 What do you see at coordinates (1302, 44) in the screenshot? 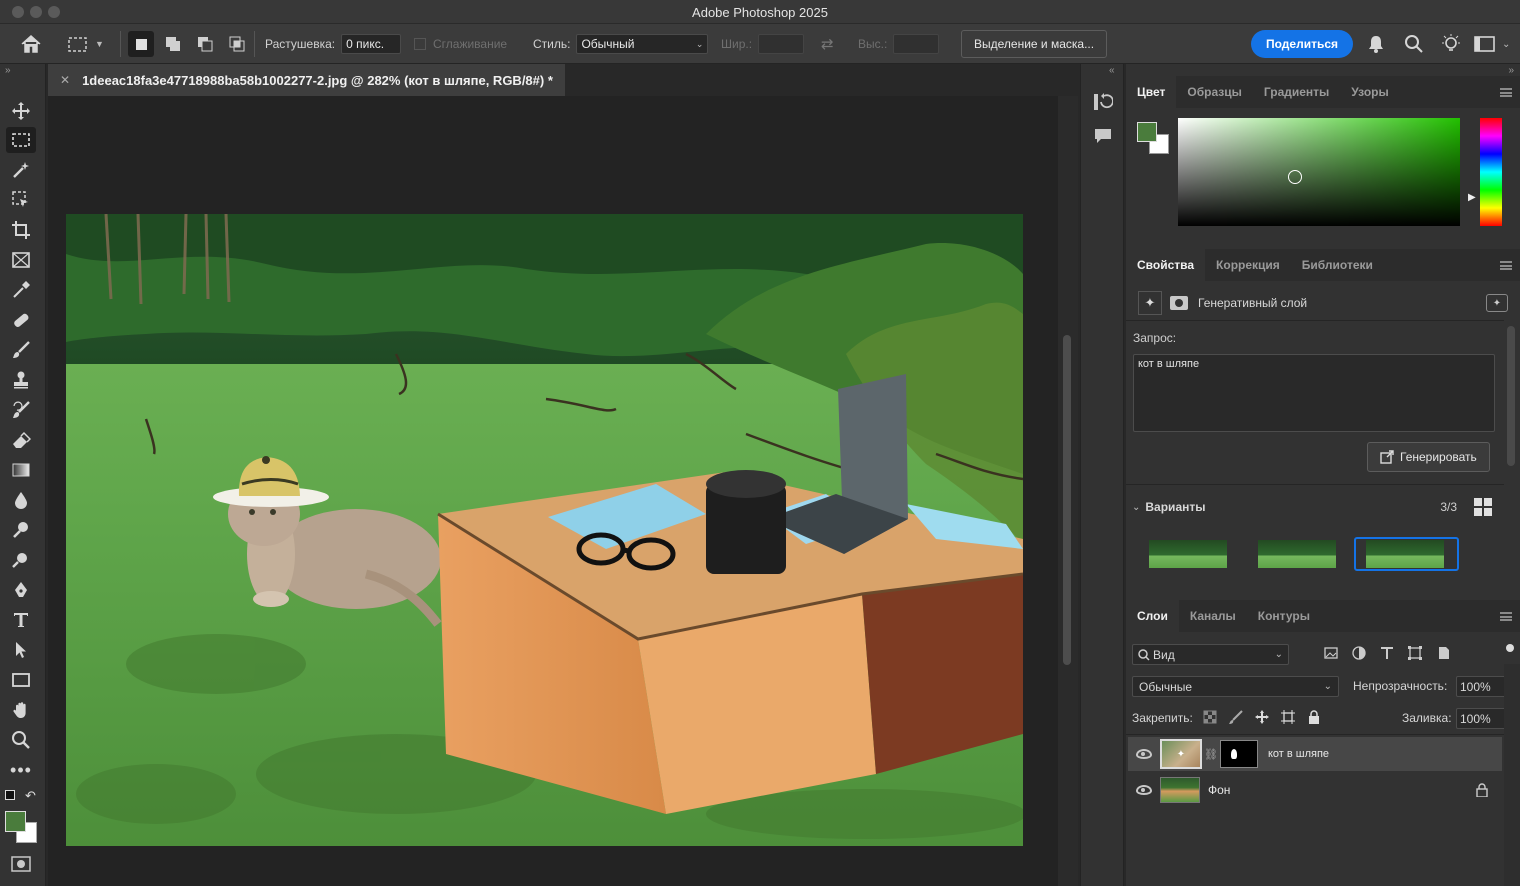
I see `share-button: Поделиться` at bounding box center [1302, 44].